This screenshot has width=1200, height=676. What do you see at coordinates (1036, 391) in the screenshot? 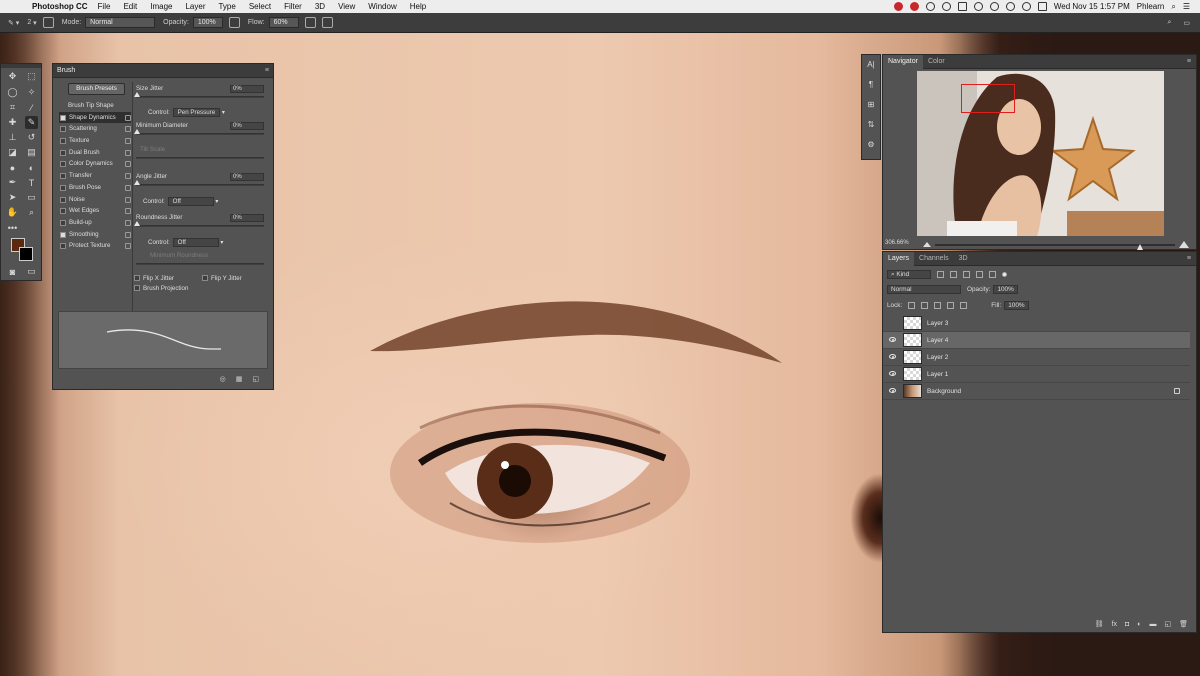
I see `layer-row-background: Background` at bounding box center [1036, 391].